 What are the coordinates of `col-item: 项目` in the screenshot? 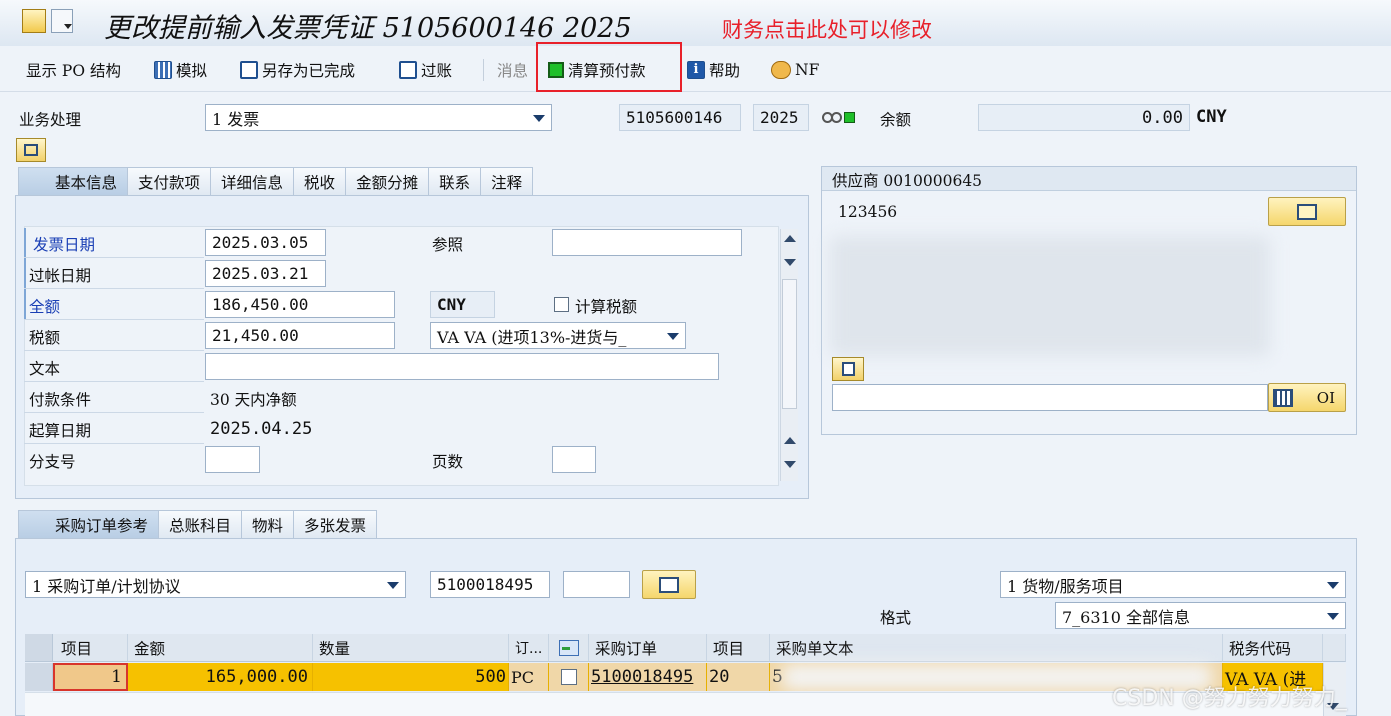 It's located at (90, 648).